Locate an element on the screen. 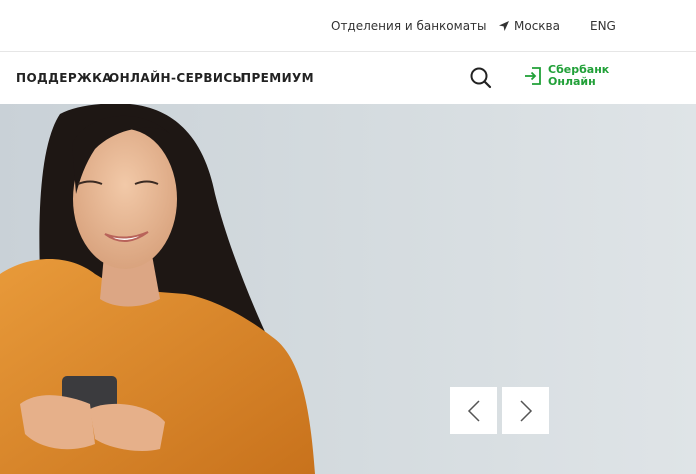 This screenshot has width=696, height=474. city-selector: Москва is located at coordinates (529, 26).